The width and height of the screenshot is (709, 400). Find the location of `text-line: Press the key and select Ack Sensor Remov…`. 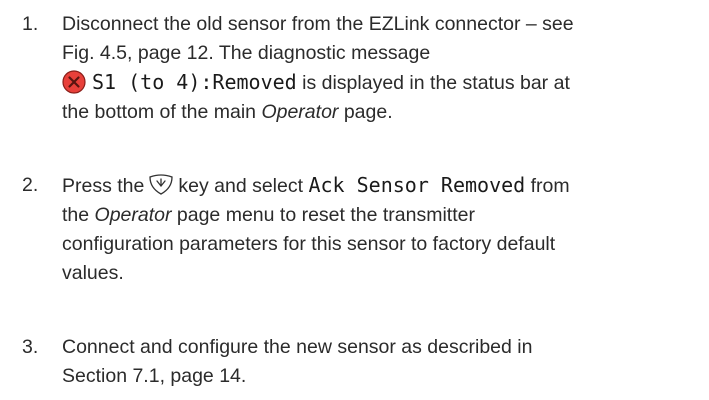

text-line: Press the key and select Ack Sensor Remov… is located at coordinates (384, 186).